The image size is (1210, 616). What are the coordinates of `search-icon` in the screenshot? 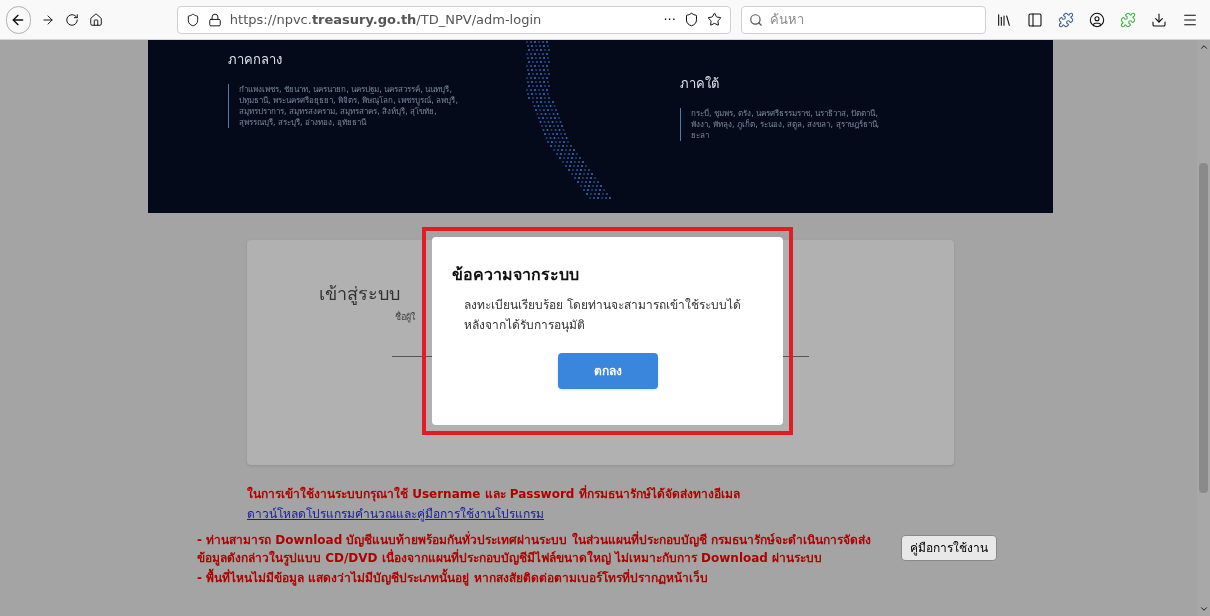 It's located at (755, 19).